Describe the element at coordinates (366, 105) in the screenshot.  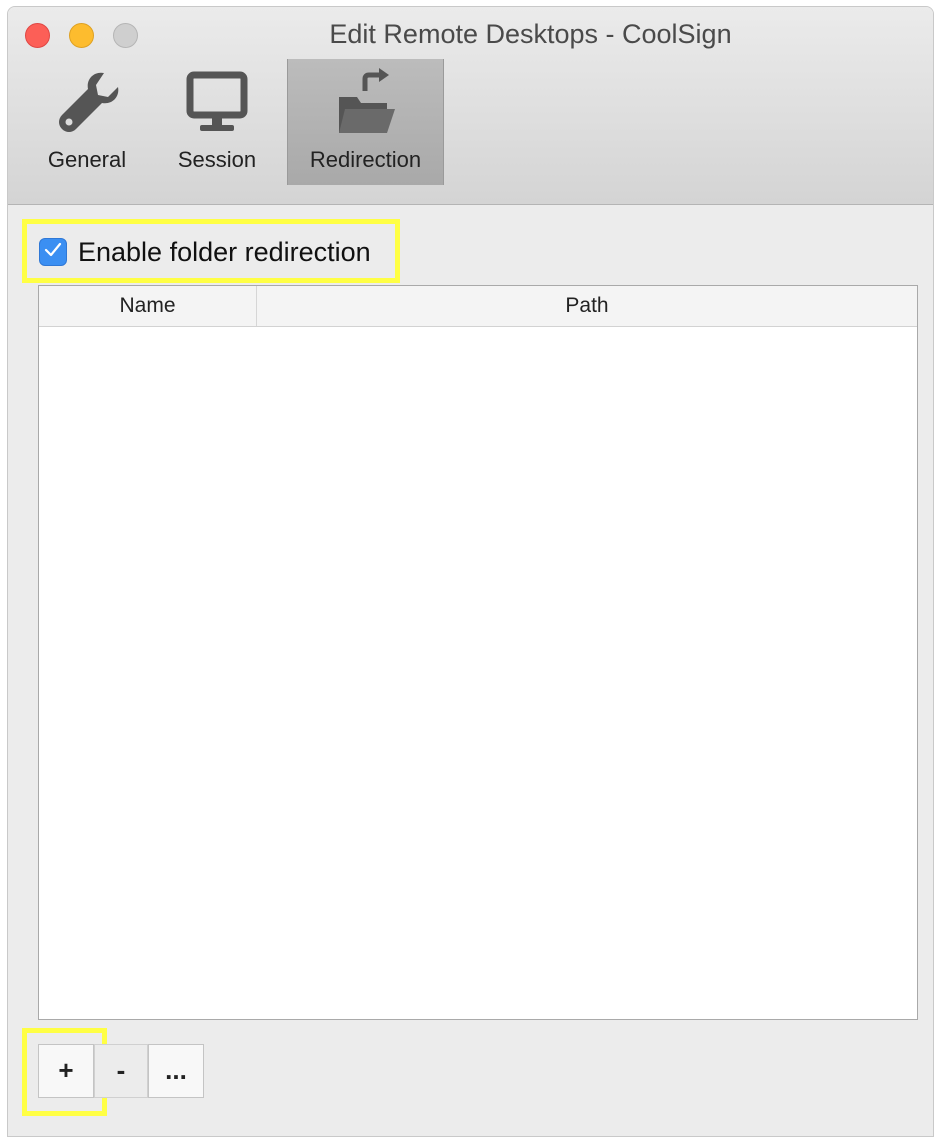
I see `folder-redirect-icon` at that location.